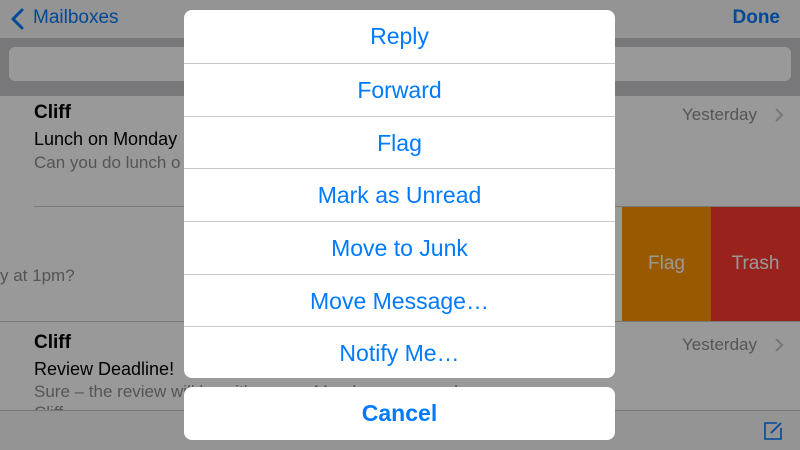 The image size is (800, 450). What do you see at coordinates (399, 142) in the screenshot?
I see `flag-button: Flag` at bounding box center [399, 142].